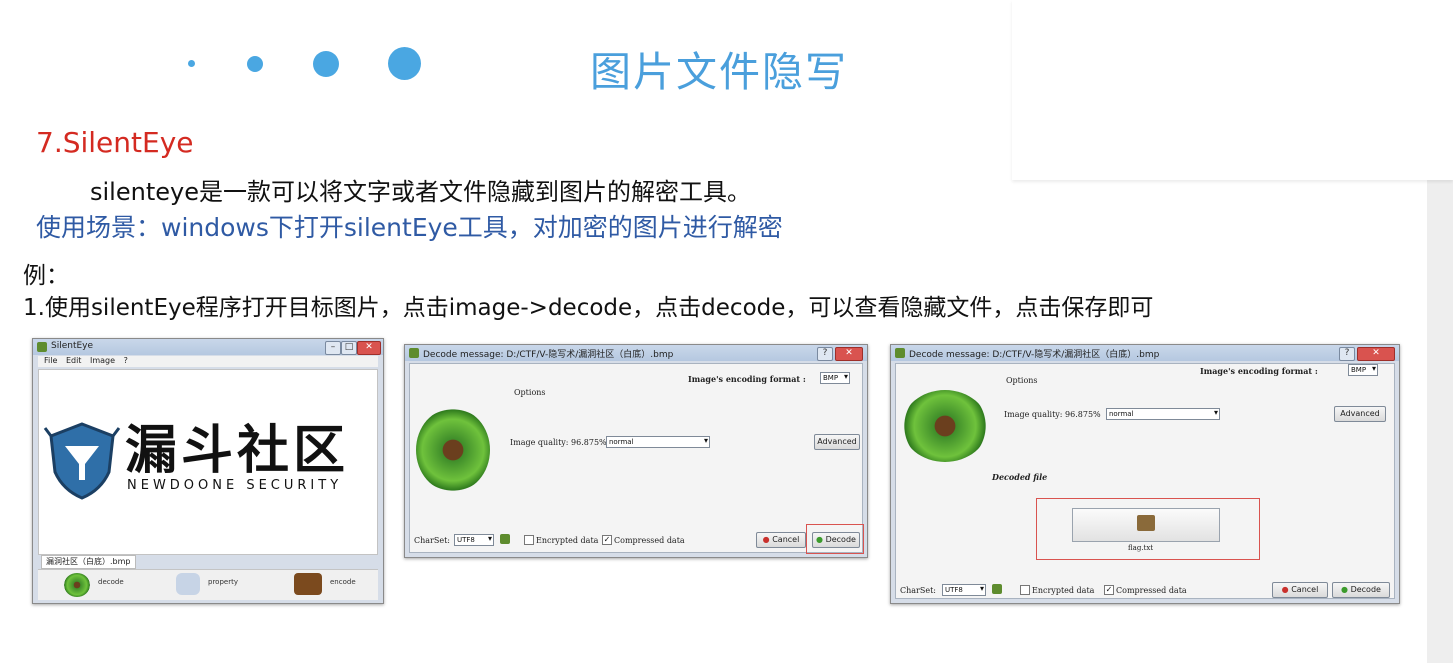 The height and width of the screenshot is (663, 1453). I want to click on decode-label: decode, so click(111, 582).